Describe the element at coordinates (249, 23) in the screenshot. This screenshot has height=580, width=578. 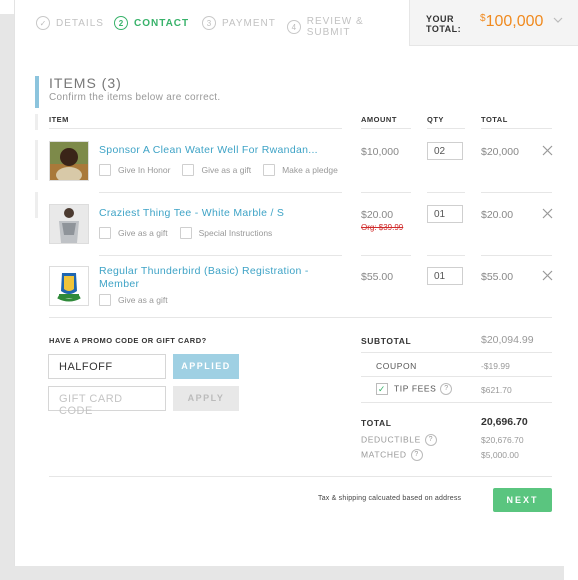
I see `step-label: PAYMENT` at that location.